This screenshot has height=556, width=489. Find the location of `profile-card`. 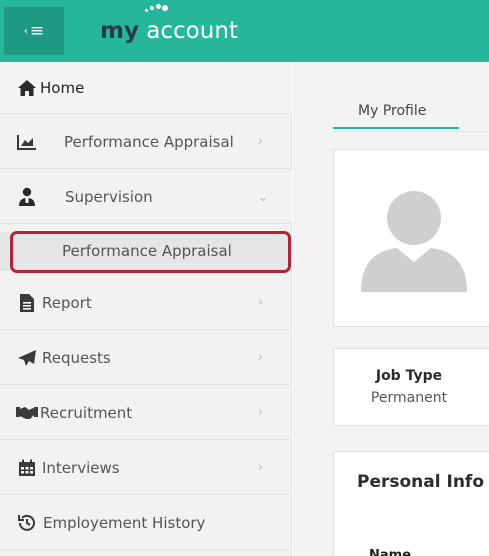

profile-card is located at coordinates (411, 238).